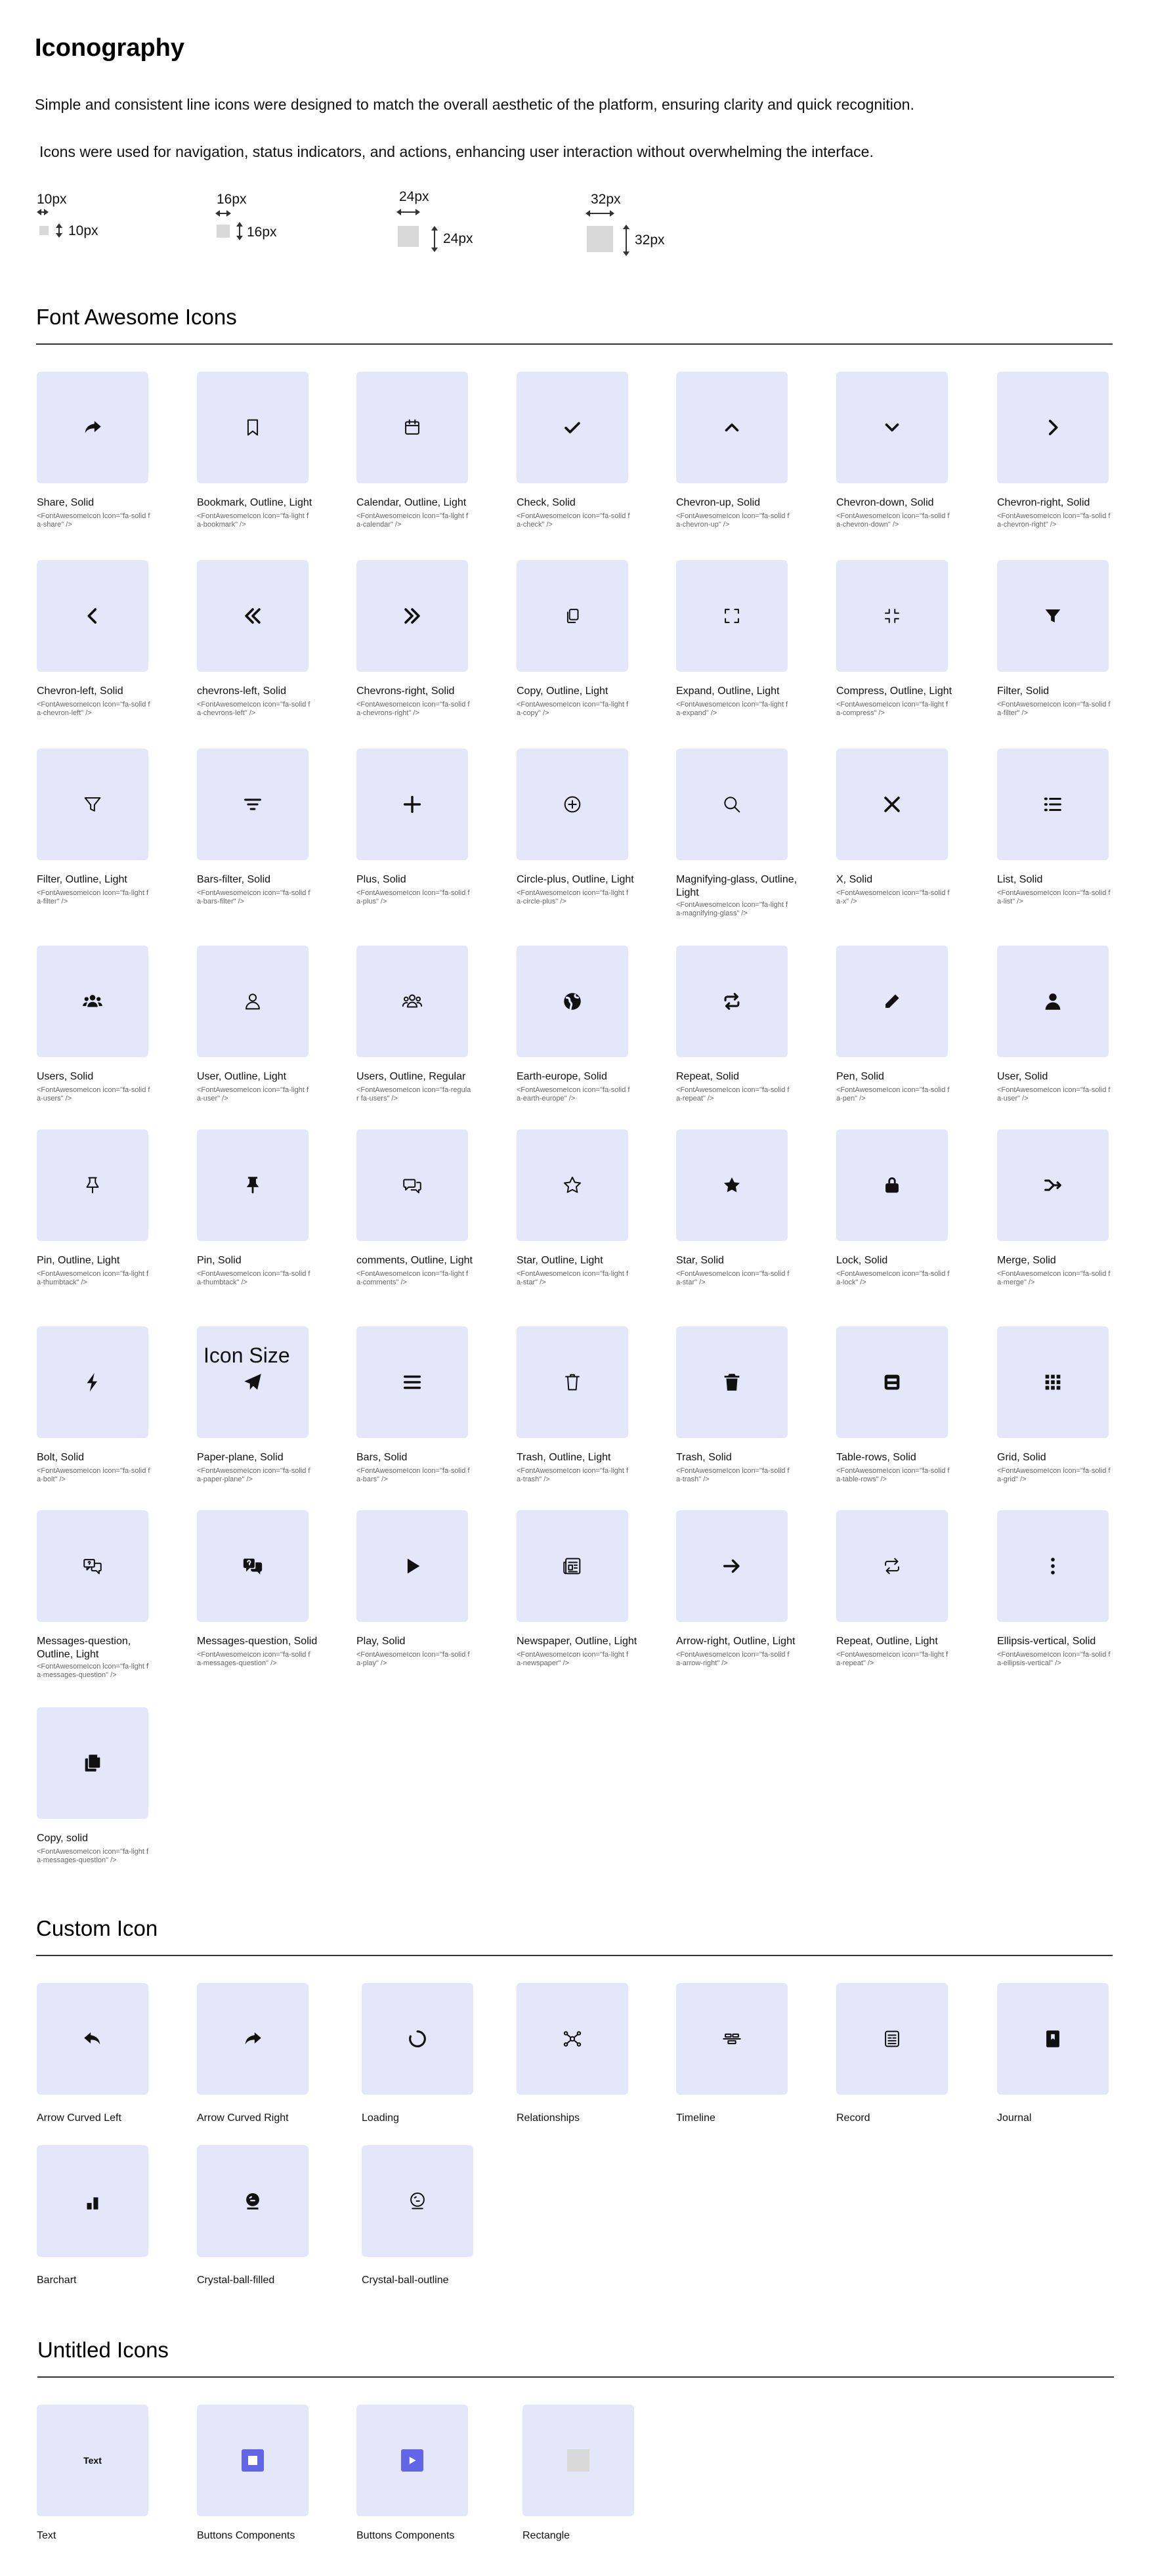  What do you see at coordinates (82, 880) in the screenshot?
I see `icon-label: Filter, Outline, Light` at bounding box center [82, 880].